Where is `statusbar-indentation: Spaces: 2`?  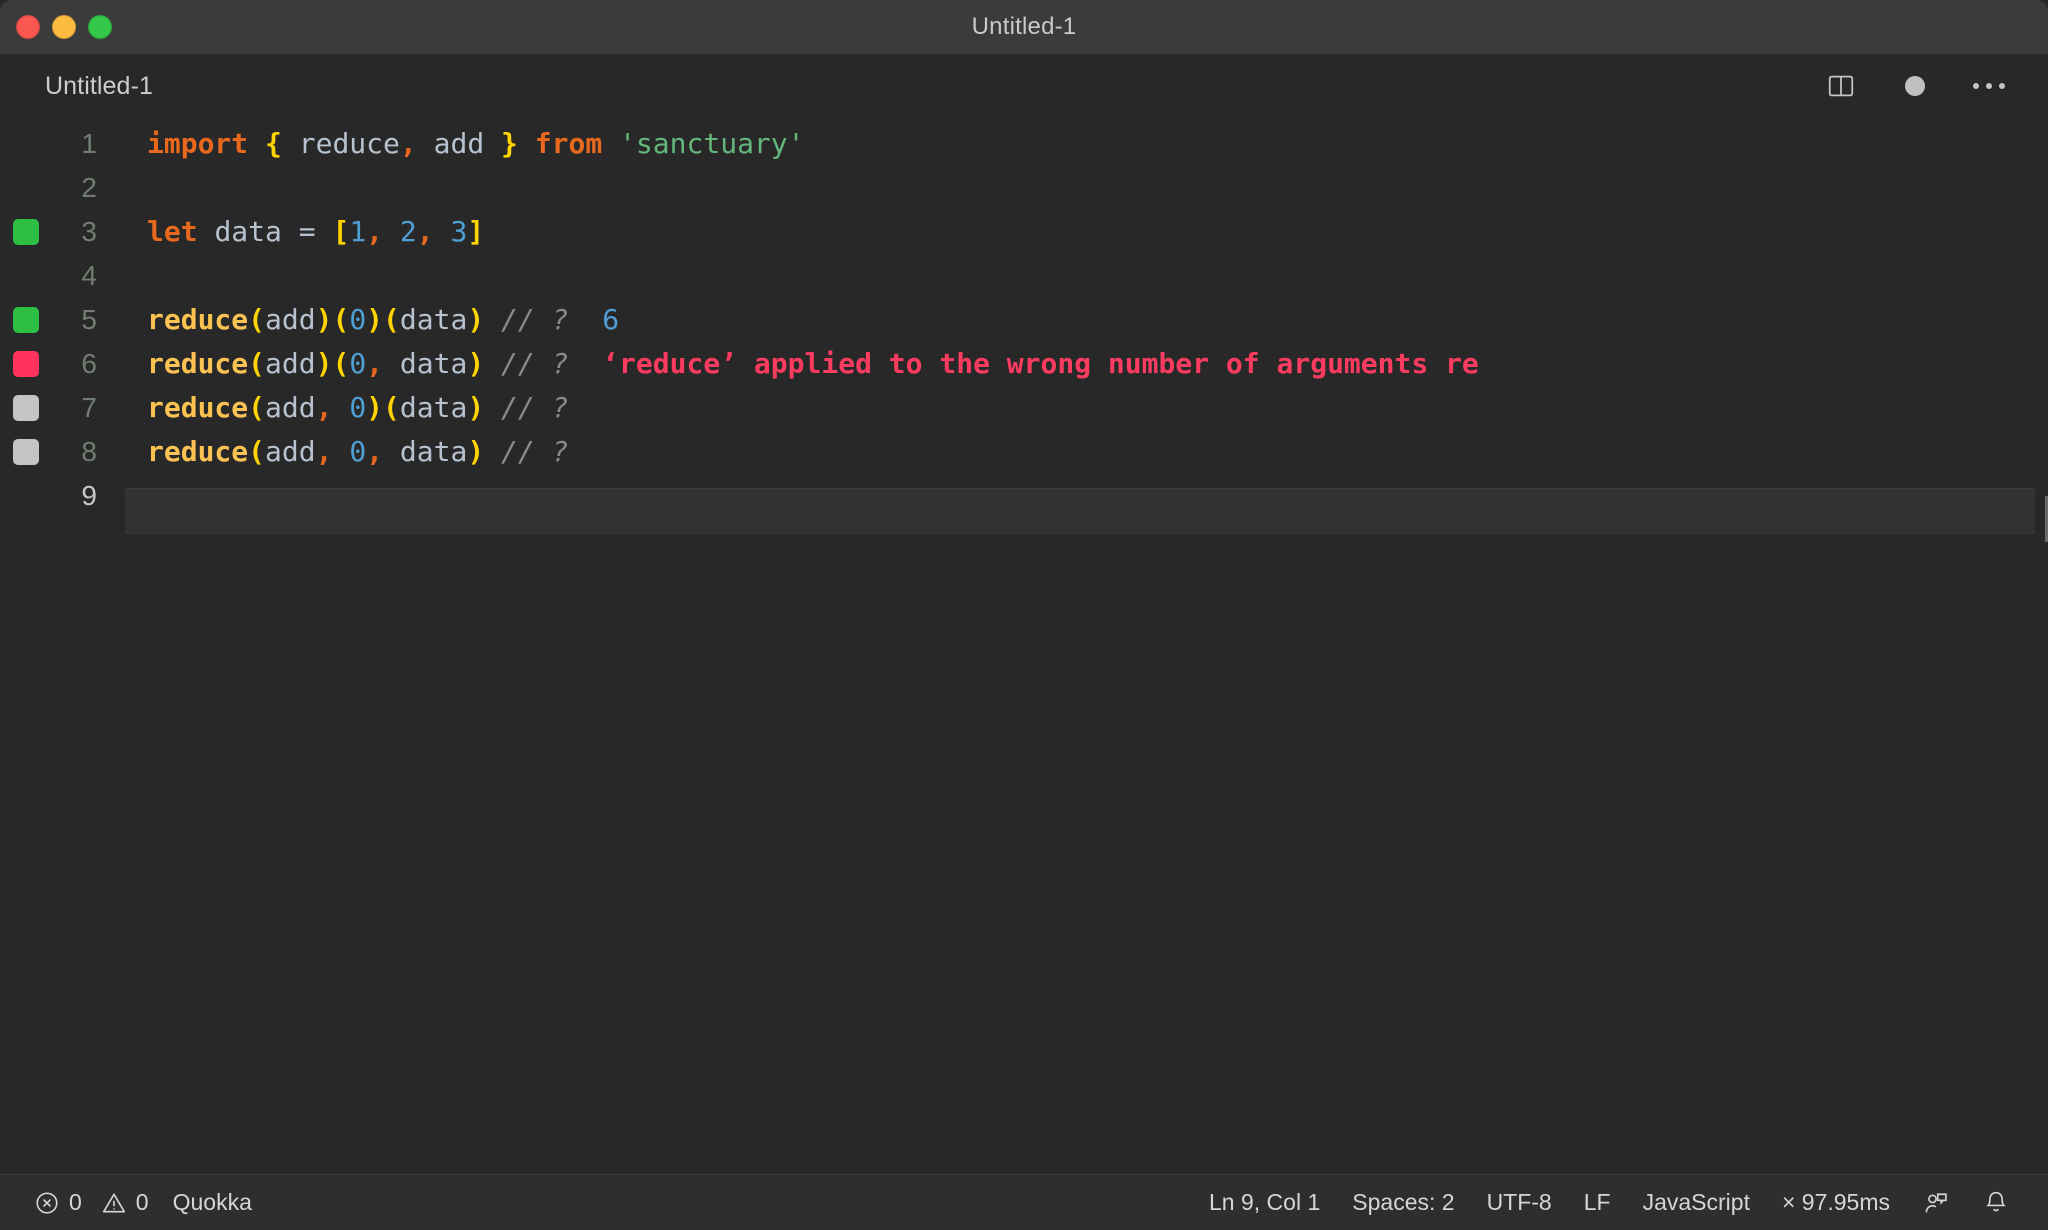
statusbar-indentation: Spaces: 2 is located at coordinates (1403, 1202).